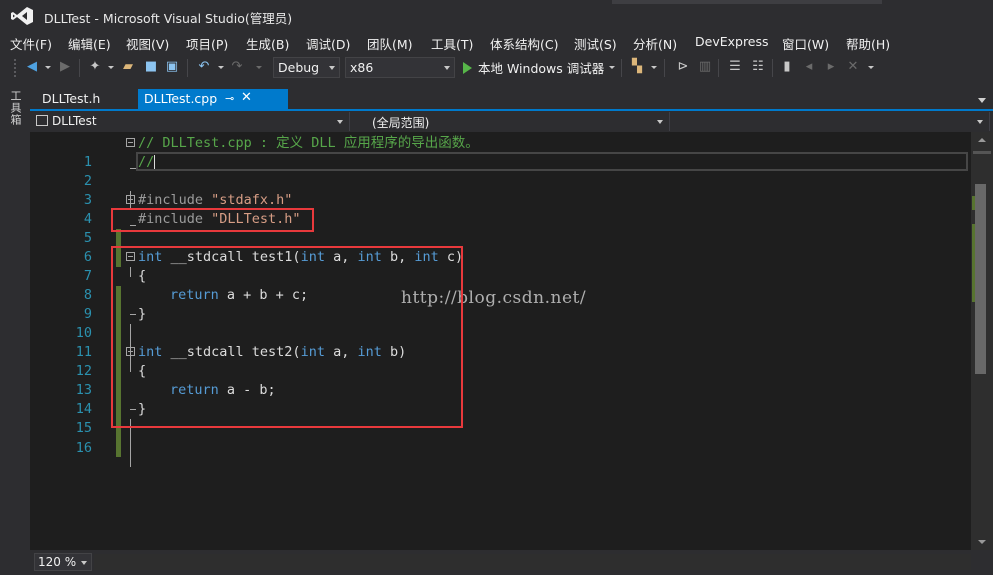 Image resolution: width=993 pixels, height=575 pixels. I want to click on start-debugging-button: 本地 Windows 调试器, so click(533, 68).